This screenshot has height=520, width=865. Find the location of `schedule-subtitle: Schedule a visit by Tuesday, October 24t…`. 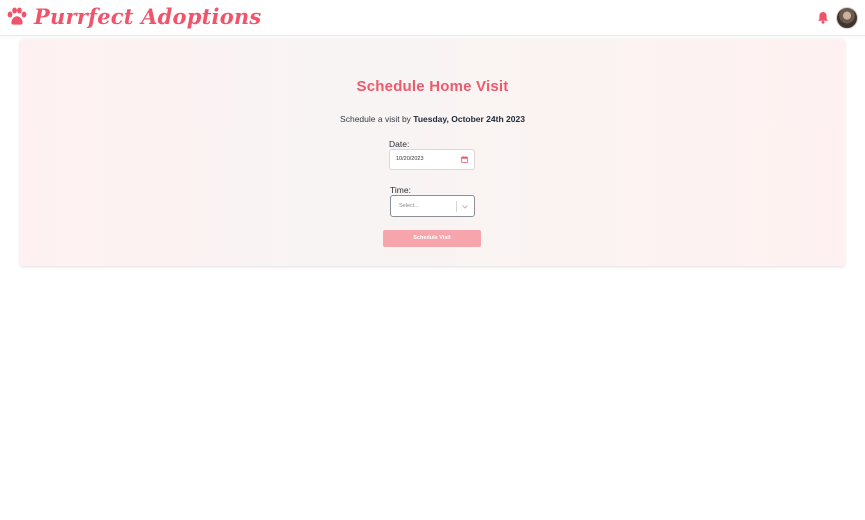

schedule-subtitle: Schedule a visit by Tuesday, October 24t… is located at coordinates (432, 119).